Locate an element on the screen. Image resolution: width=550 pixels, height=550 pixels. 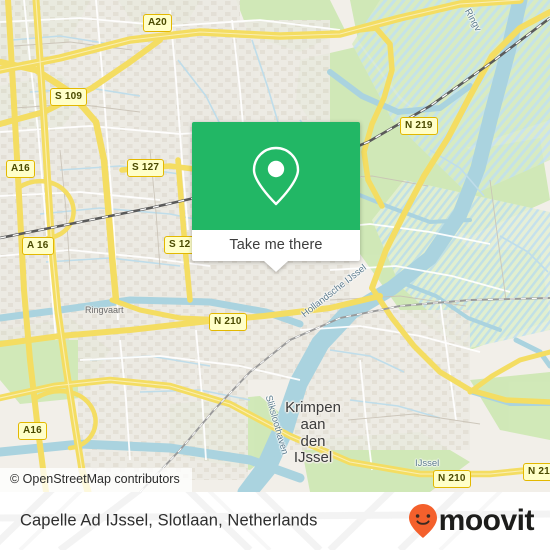
moovit-pin-icon is located at coordinates (422, 521).